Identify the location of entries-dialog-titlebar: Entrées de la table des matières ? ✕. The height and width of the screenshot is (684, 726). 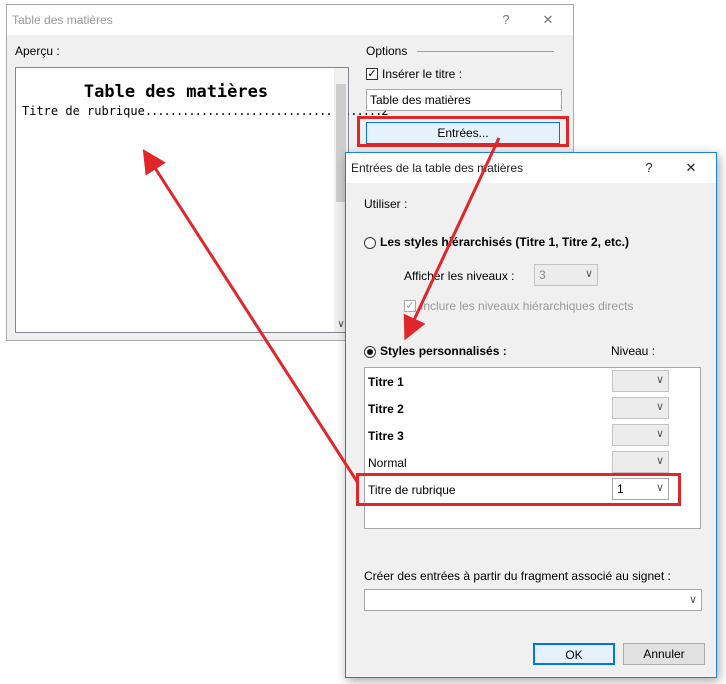
(531, 168).